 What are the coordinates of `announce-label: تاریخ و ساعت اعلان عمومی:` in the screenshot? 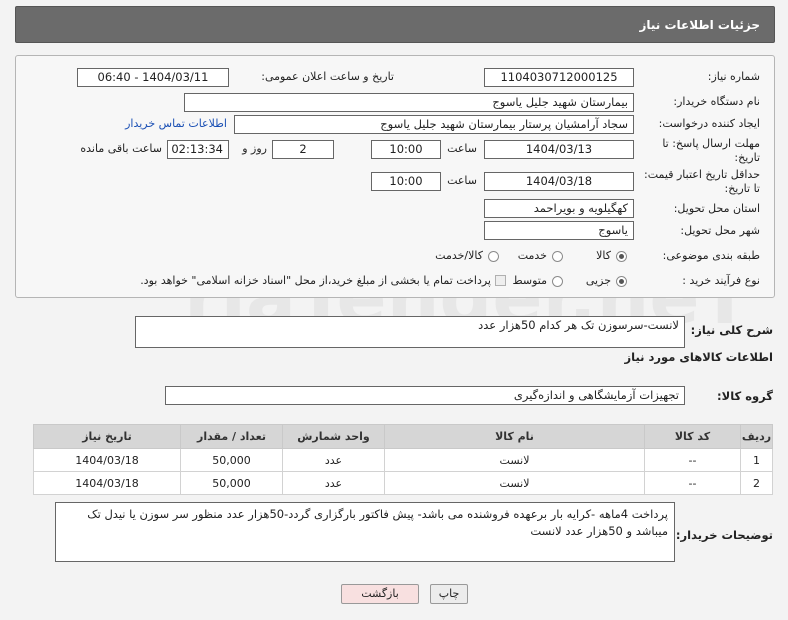 It's located at (327, 76).